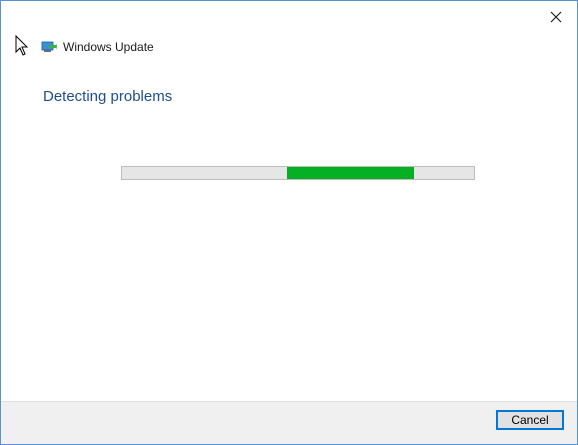 The height and width of the screenshot is (445, 578). Describe the element at coordinates (351, 173) in the screenshot. I see `progress-bar-fill` at that location.